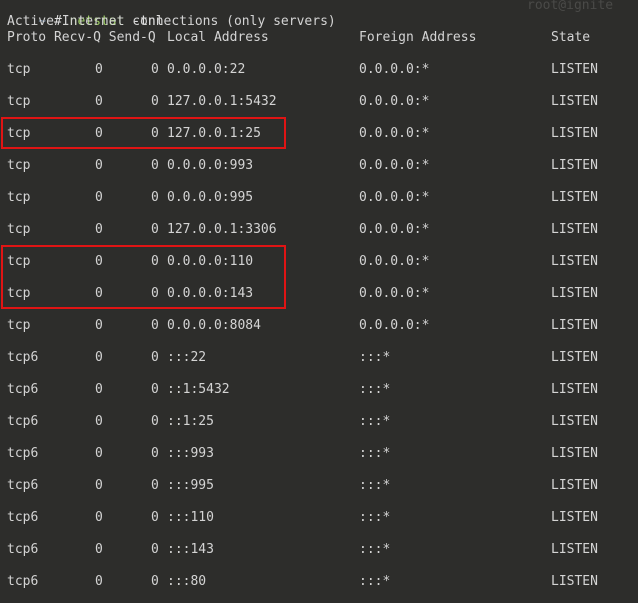 Image resolution: width=638 pixels, height=603 pixels. What do you see at coordinates (187, 357) in the screenshot?
I see `cell-local-address: :::22` at bounding box center [187, 357].